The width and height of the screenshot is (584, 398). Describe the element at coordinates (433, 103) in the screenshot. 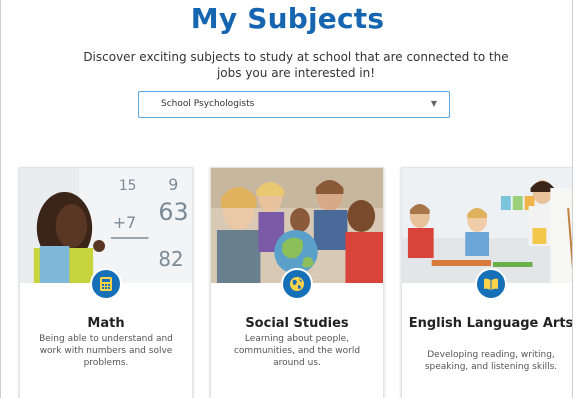

I see `chevron-down-icon: ▼` at that location.